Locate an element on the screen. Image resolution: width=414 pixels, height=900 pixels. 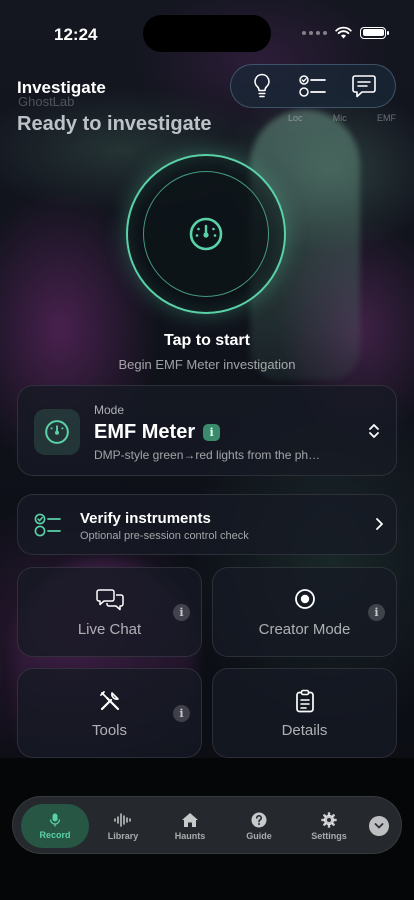
record-title: Tap to start is located at coordinates (207, 340).